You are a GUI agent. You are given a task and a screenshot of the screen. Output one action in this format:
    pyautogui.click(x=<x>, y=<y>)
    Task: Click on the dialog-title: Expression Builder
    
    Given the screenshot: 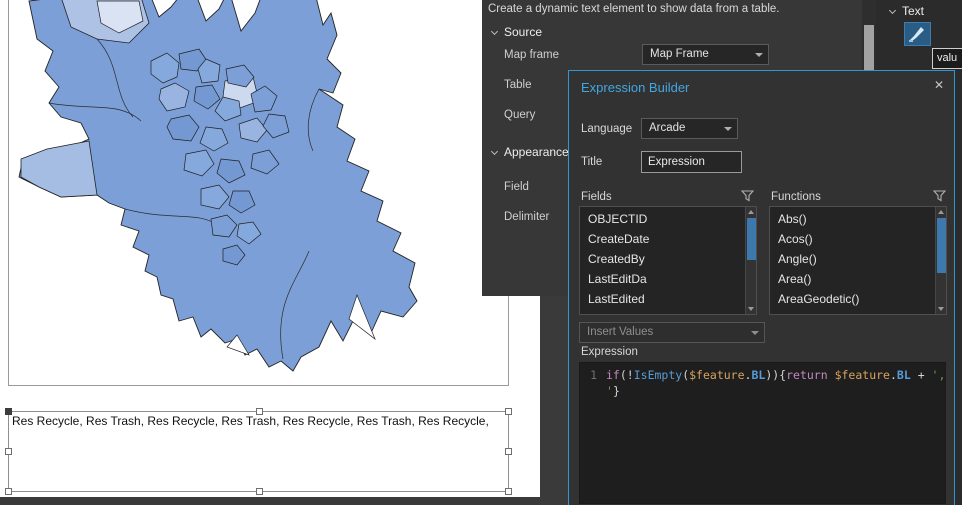 What is the action you would take?
    pyautogui.click(x=635, y=87)
    